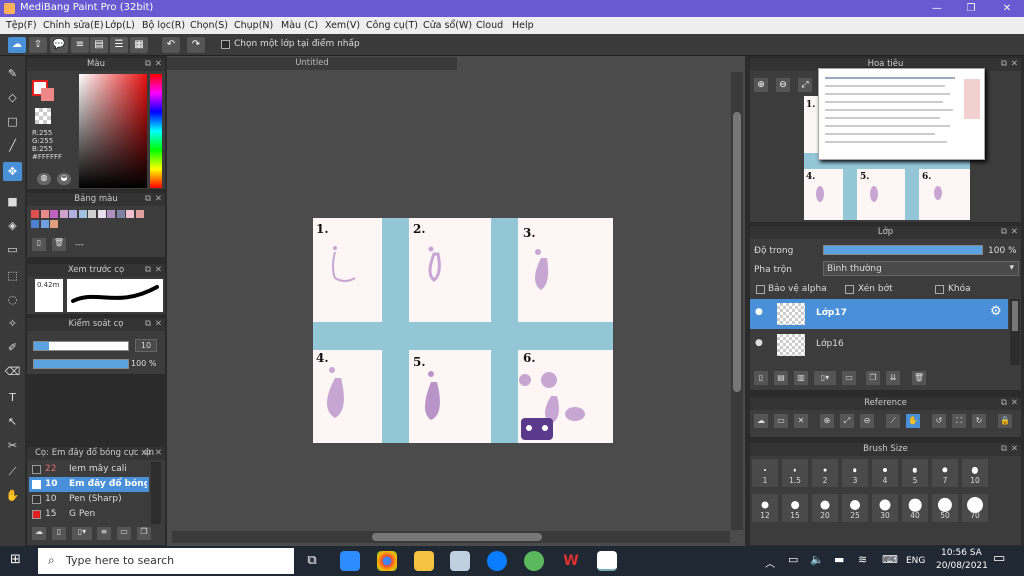  I want to click on gear-icon: ⚙, so click(996, 311).